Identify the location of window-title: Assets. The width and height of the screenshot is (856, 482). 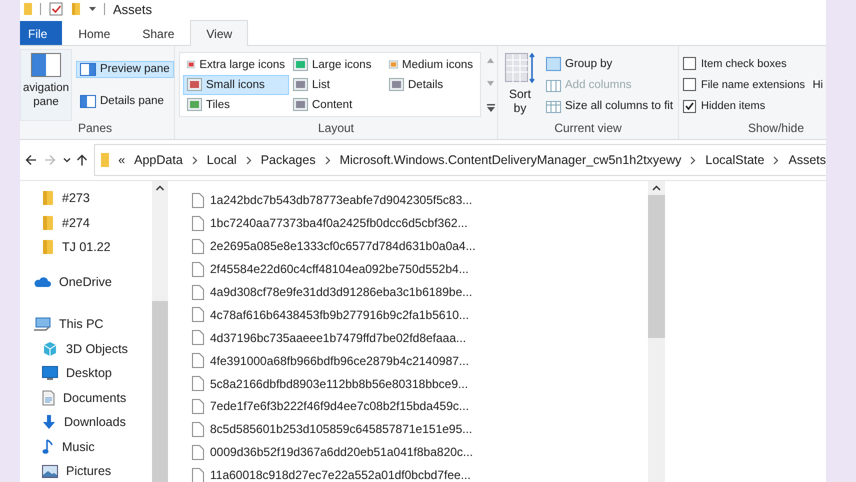
(132, 9).